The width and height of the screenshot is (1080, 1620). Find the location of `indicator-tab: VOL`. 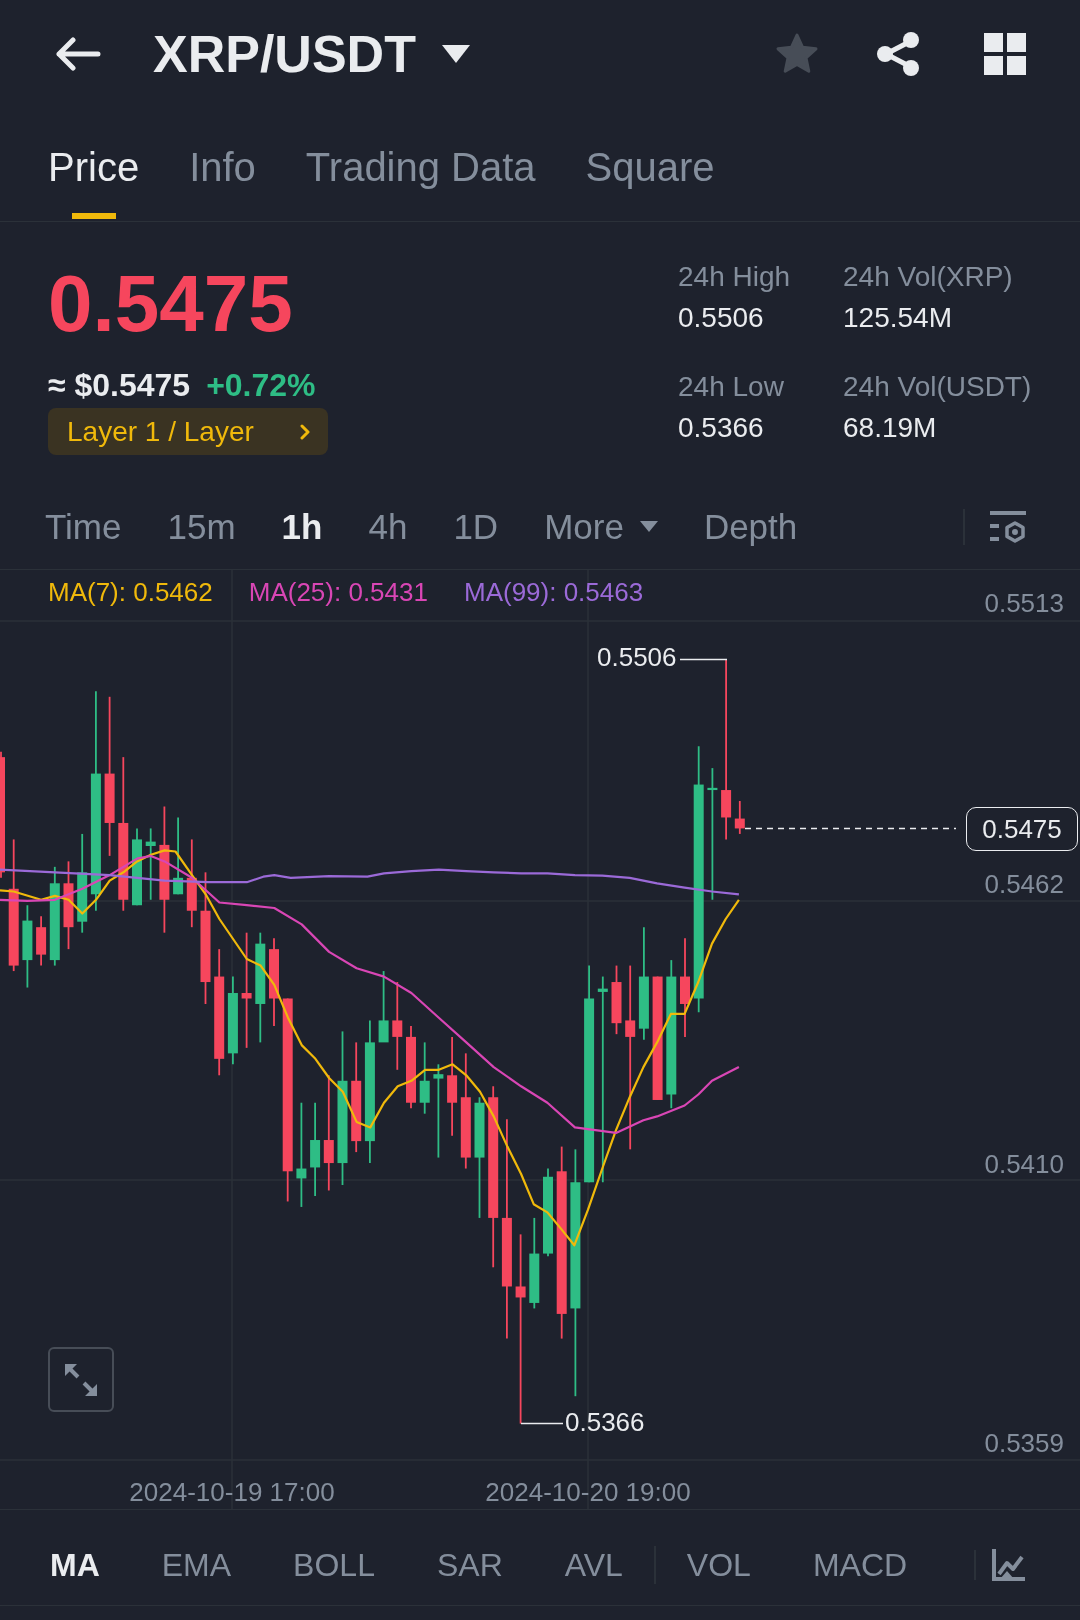

indicator-tab: VOL is located at coordinates (718, 1564).